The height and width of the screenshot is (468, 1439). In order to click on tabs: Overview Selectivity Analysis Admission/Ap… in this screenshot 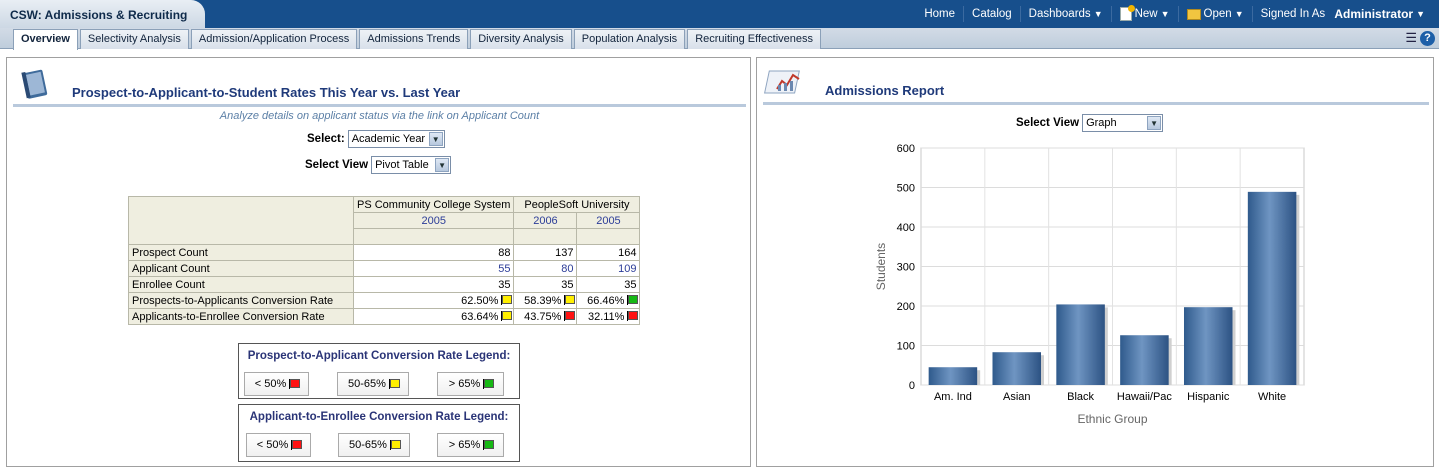, I will do `click(418, 39)`.